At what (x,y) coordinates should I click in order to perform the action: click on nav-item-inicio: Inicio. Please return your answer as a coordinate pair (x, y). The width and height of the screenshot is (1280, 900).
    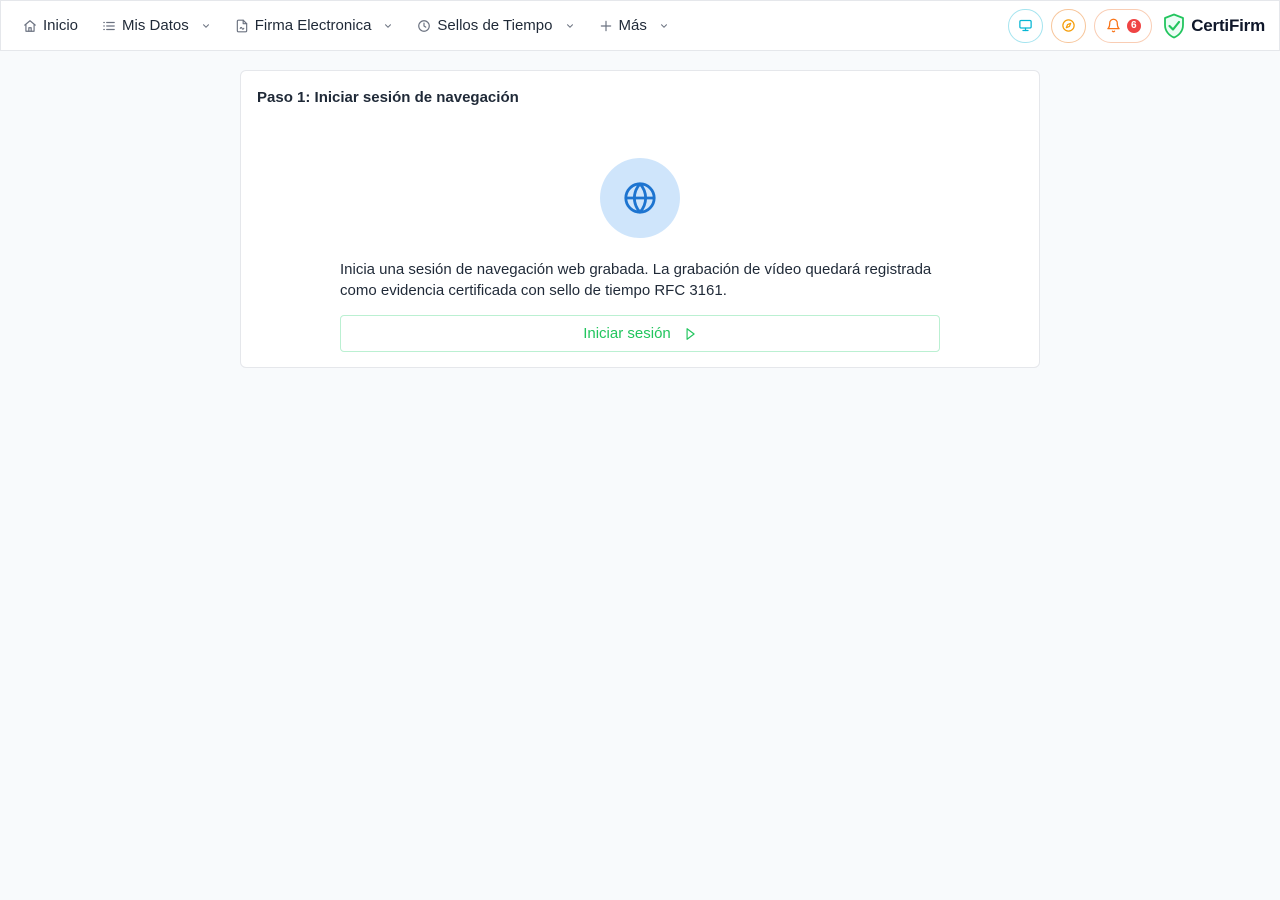
    Looking at the image, I should click on (50, 26).